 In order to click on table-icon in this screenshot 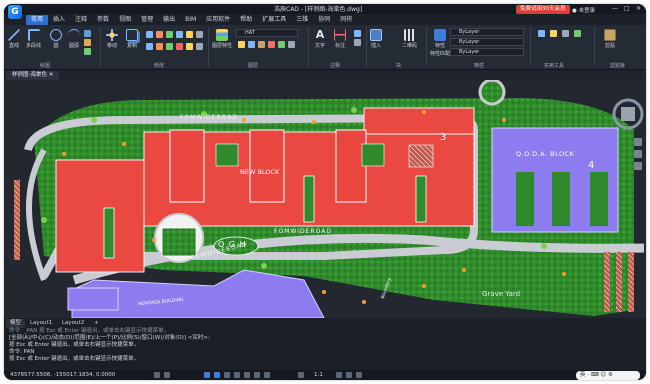, I will do `click(357, 42)`.